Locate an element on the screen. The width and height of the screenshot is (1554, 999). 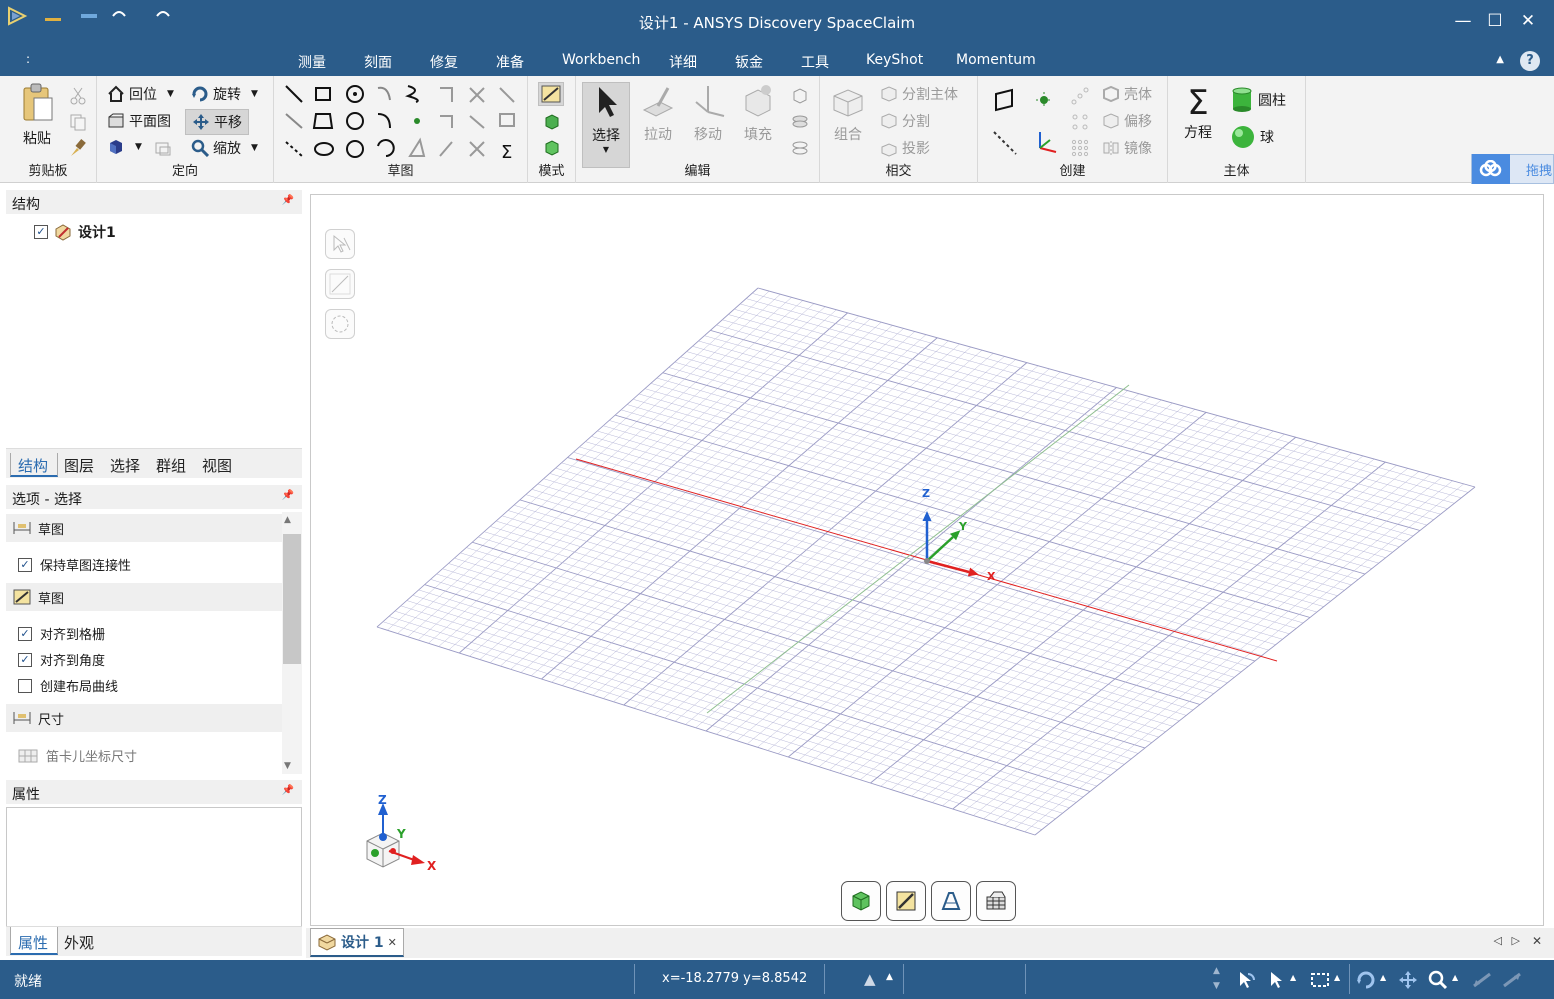
tab-properties: 属性 is located at coordinates (33, 942).